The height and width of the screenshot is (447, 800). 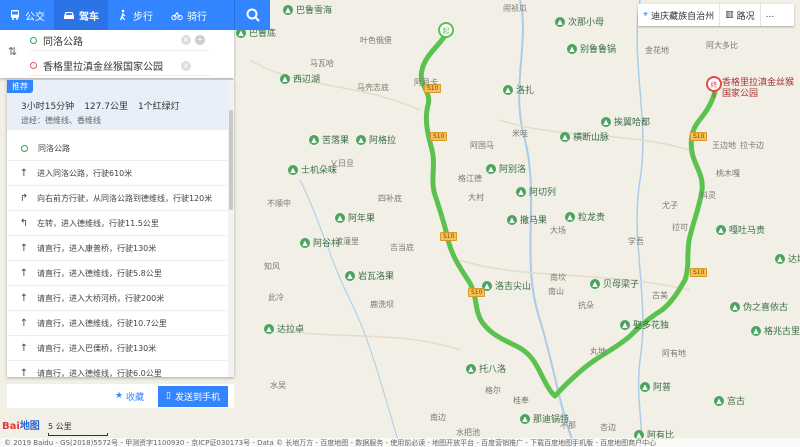 What do you see at coordinates (636, 241) in the screenshot?
I see `place-label: 学吾` at bounding box center [636, 241].